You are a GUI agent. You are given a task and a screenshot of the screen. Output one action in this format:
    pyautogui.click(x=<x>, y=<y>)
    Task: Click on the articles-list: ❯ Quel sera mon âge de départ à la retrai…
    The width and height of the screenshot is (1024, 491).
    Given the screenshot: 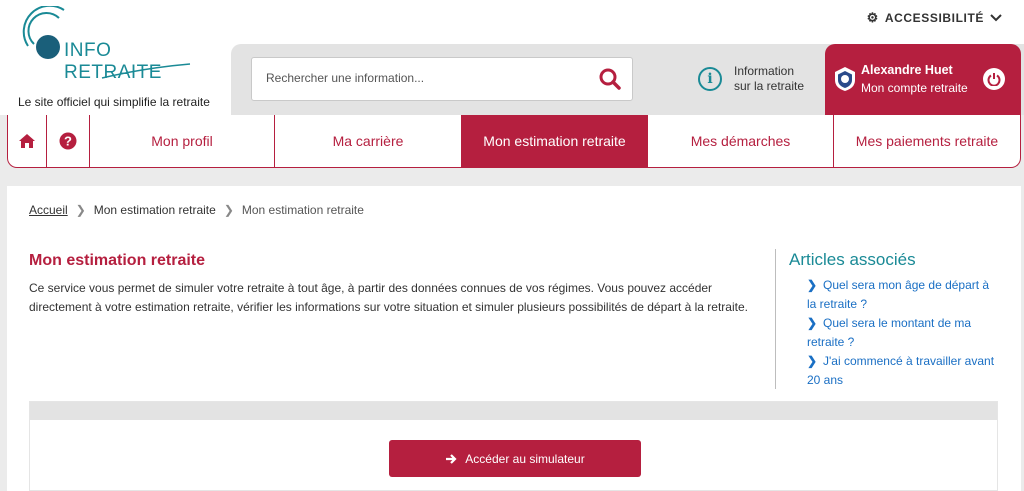 What is the action you would take?
    pyautogui.click(x=902, y=333)
    